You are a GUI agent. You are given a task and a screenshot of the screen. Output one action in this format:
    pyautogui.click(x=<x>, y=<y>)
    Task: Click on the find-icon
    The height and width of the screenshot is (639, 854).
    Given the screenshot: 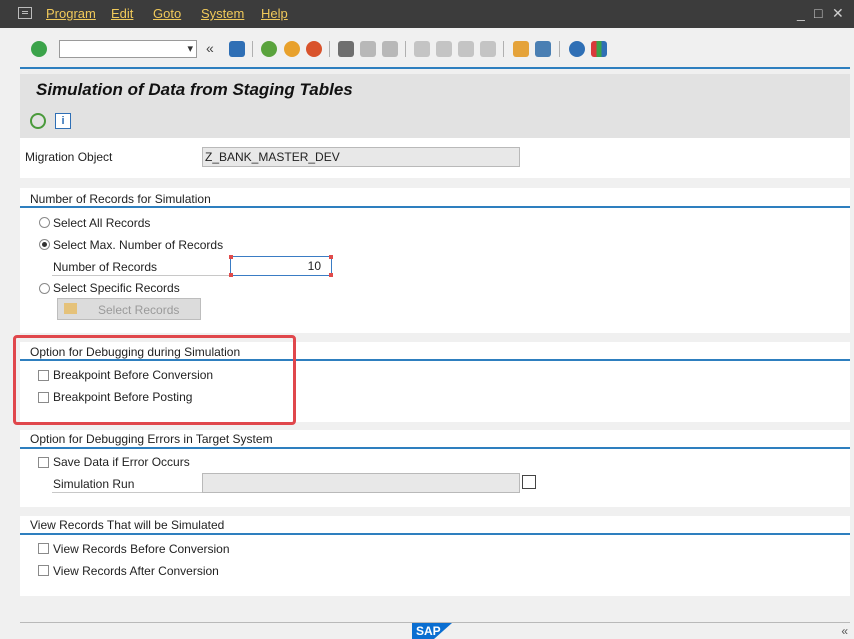 What is the action you would take?
    pyautogui.click(x=368, y=49)
    